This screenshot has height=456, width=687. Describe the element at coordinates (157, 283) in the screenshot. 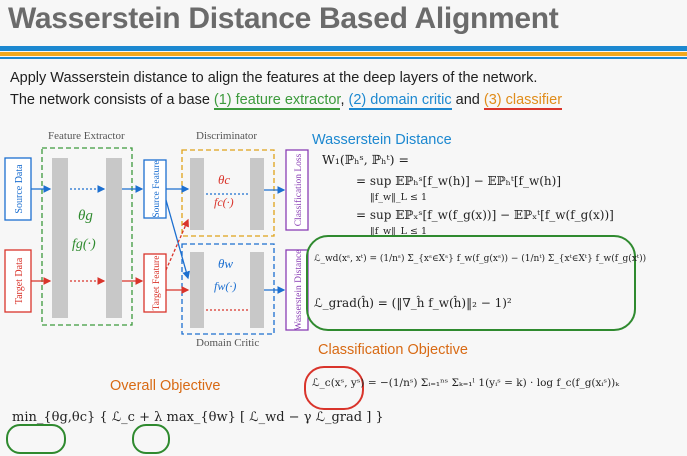

I see `target-feature-text: Target Feature` at that location.